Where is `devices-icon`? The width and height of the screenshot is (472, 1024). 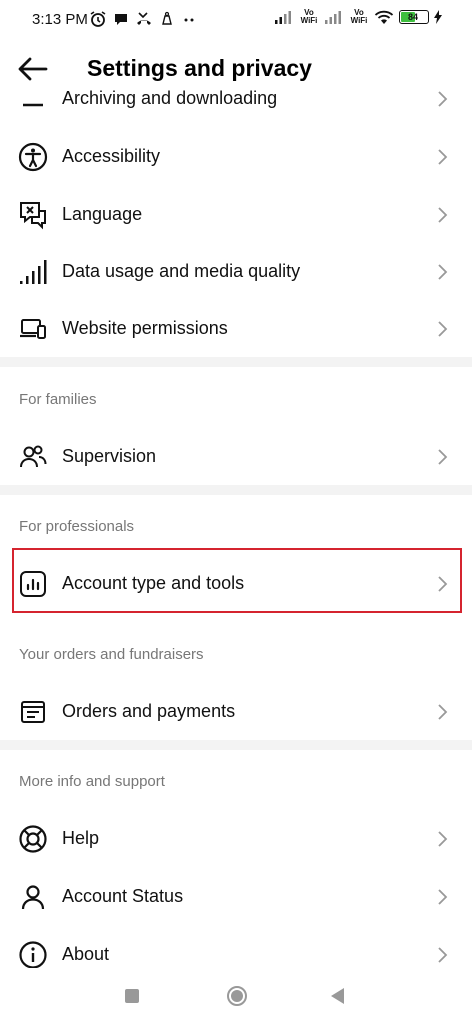
devices-icon is located at coordinates (33, 329).